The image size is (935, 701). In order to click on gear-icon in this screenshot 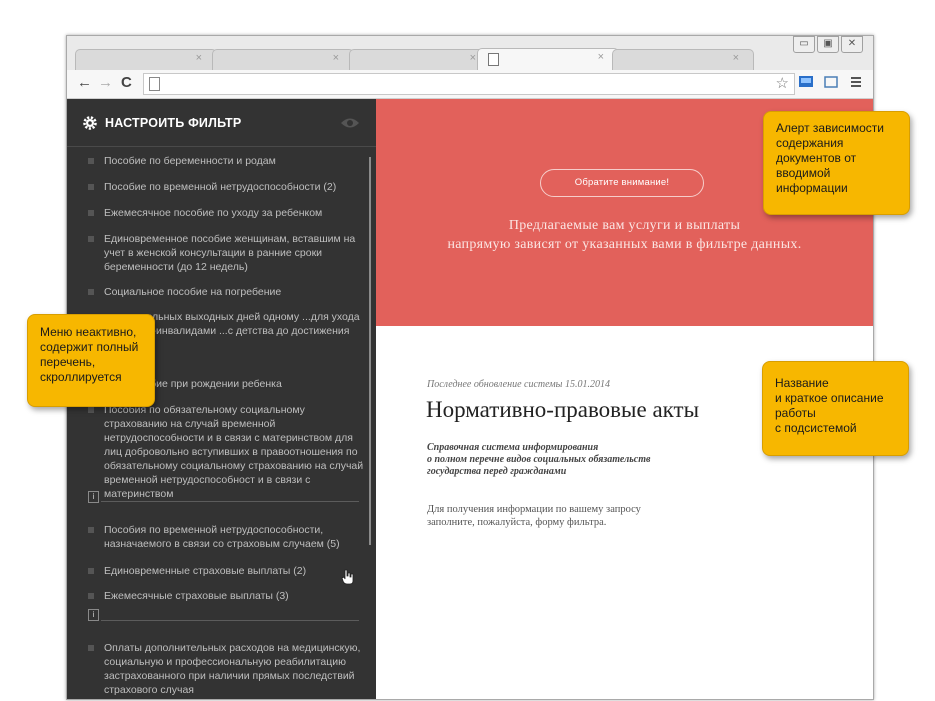, I will do `click(90, 123)`.